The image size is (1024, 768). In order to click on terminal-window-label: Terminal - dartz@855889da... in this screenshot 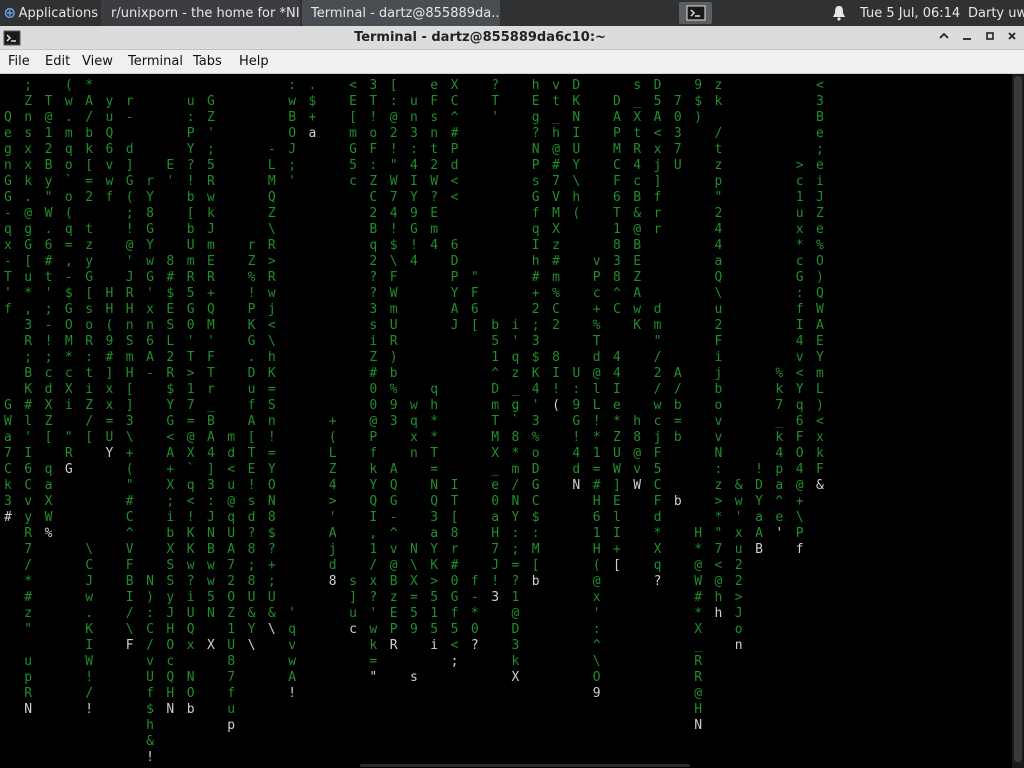, I will do `click(405, 13)`.